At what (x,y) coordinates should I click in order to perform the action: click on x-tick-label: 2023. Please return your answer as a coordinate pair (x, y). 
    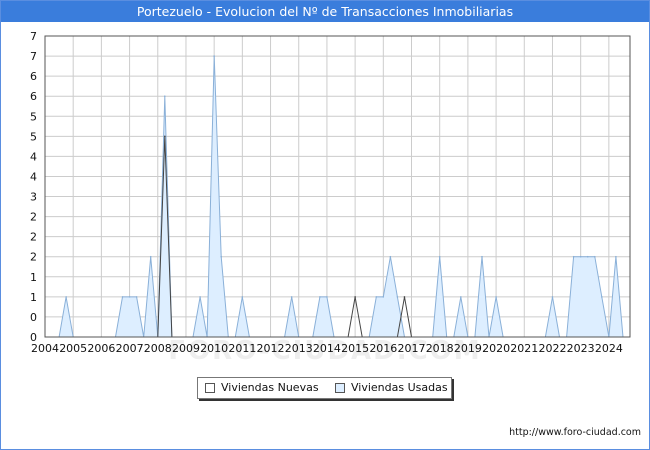
    Looking at the image, I should click on (581, 348).